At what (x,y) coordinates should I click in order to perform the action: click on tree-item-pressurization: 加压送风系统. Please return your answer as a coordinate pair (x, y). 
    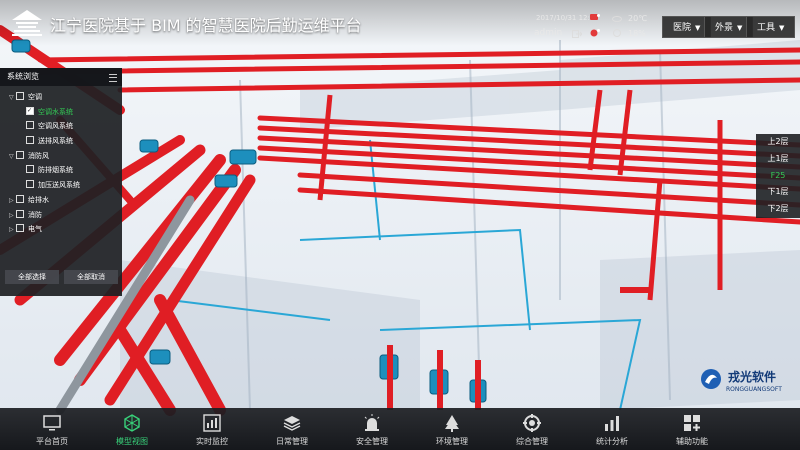
    Looking at the image, I should click on (61, 185).